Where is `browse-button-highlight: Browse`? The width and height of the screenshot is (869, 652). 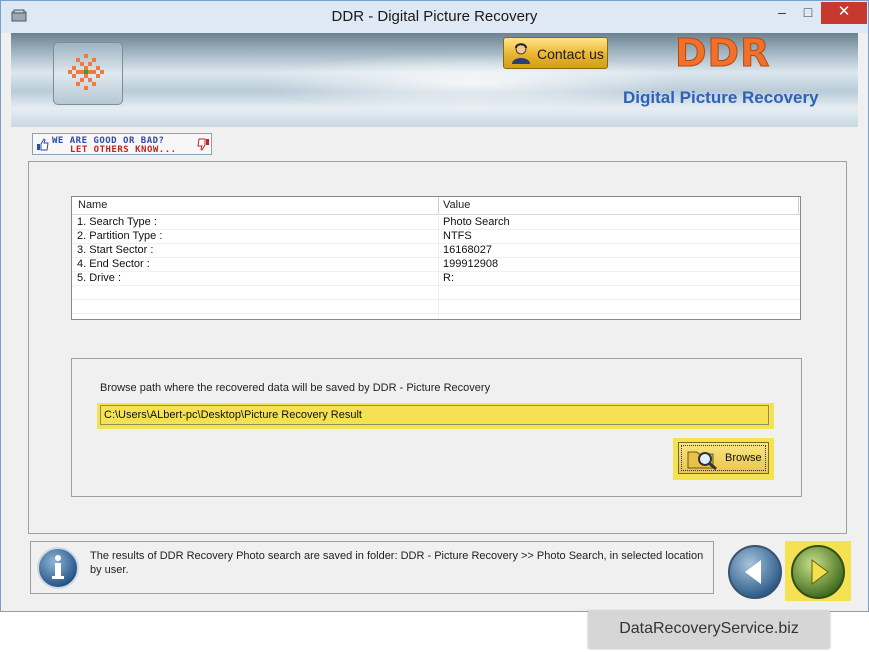
browse-button-highlight: Browse is located at coordinates (723, 459).